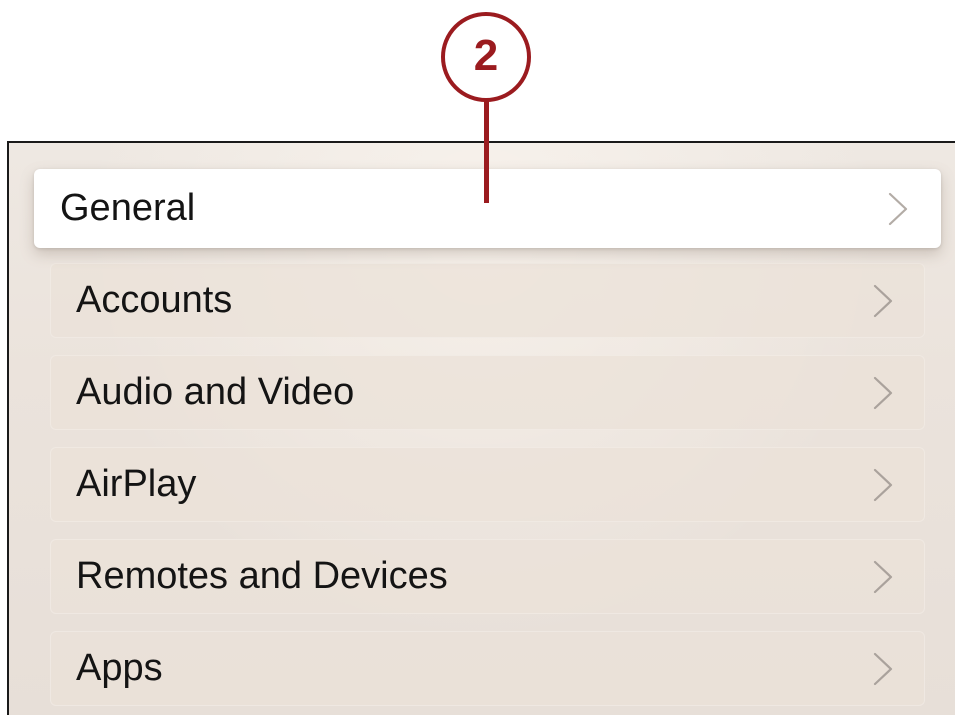 The height and width of the screenshot is (715, 955). What do you see at coordinates (487, 392) in the screenshot?
I see `menu-item-audio-and-video: Audio and Video` at bounding box center [487, 392].